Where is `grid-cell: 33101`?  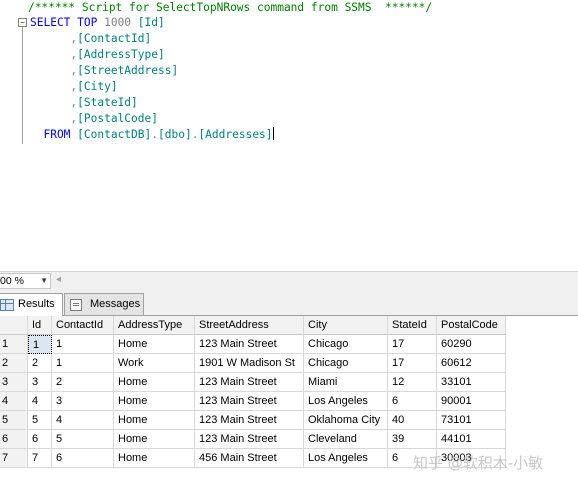 grid-cell: 33101 is located at coordinates (471, 382).